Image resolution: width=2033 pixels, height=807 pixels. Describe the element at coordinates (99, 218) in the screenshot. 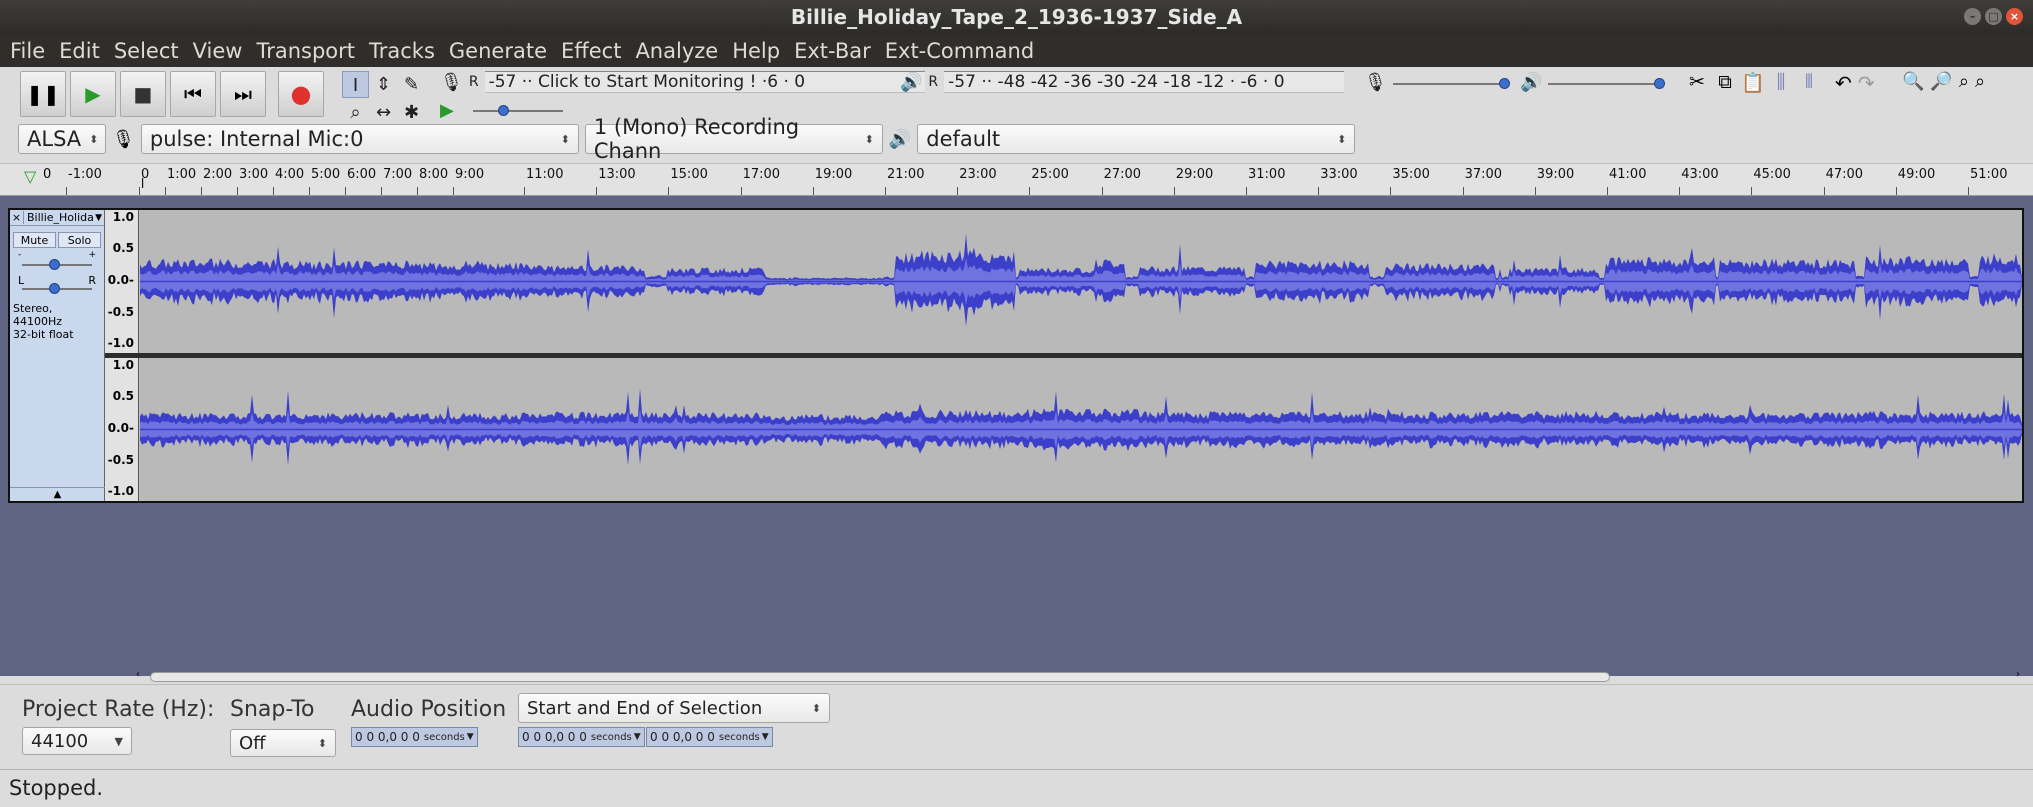

I see `track-menu-chevron-icon: ▼` at that location.